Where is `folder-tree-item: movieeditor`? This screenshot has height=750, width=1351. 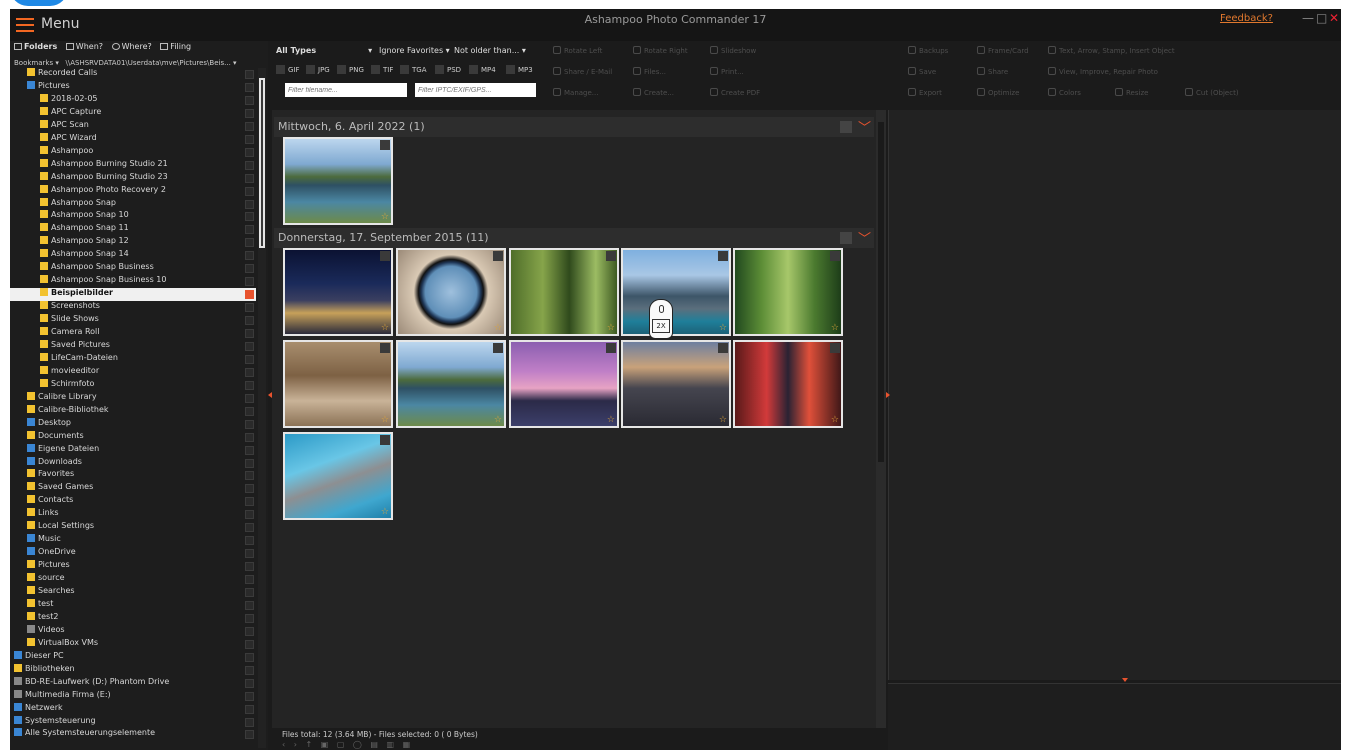
folder-tree-item: movieeditor is located at coordinates (133, 372).